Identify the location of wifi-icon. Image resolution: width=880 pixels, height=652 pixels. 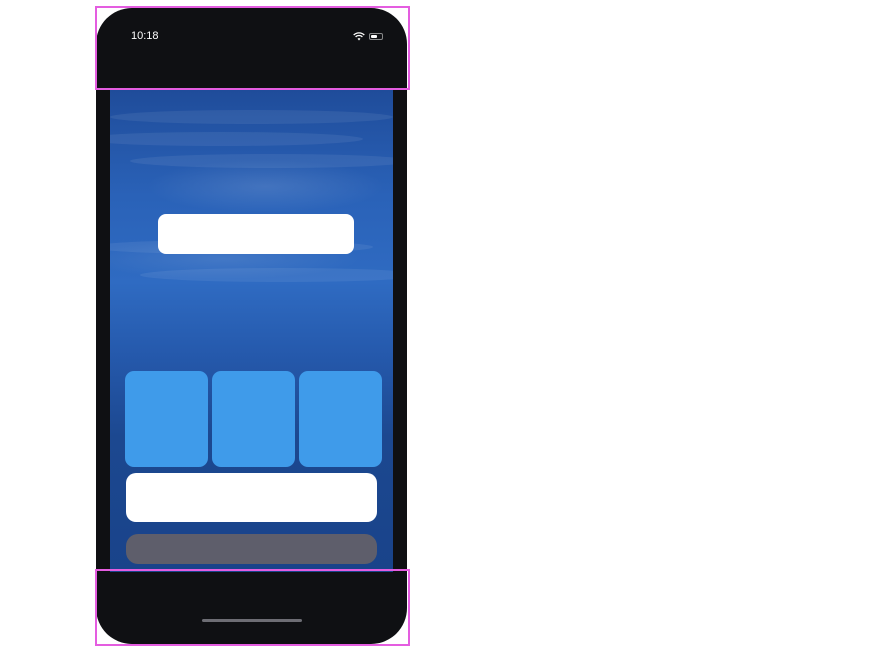
(359, 36).